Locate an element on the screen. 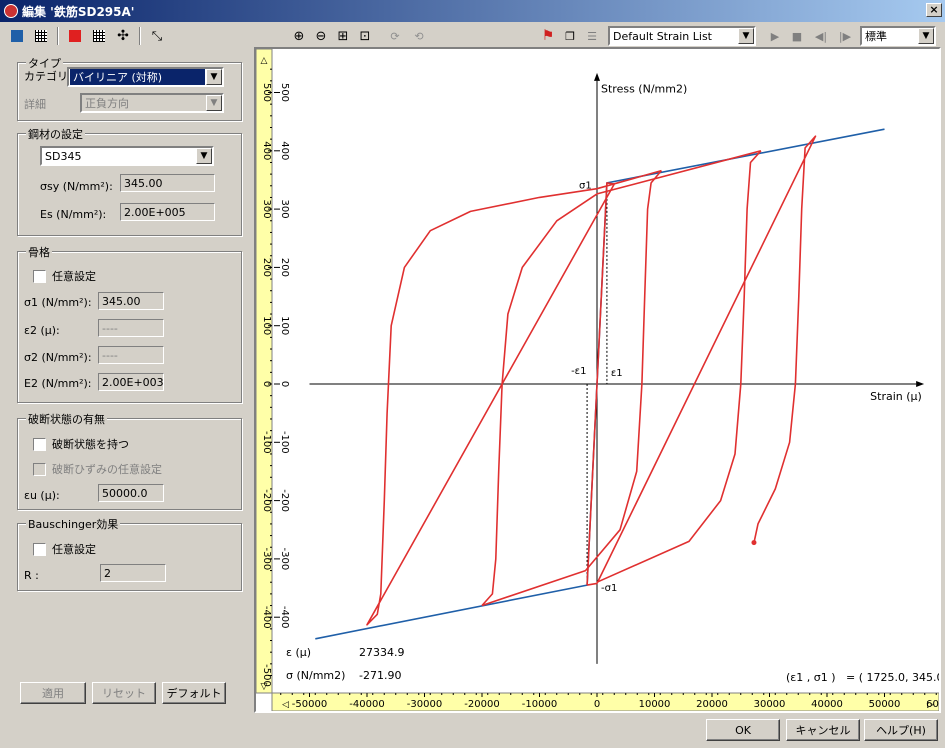 The width and height of the screenshot is (945, 748). y-tick-label: -400 is located at coordinates (284, 617).